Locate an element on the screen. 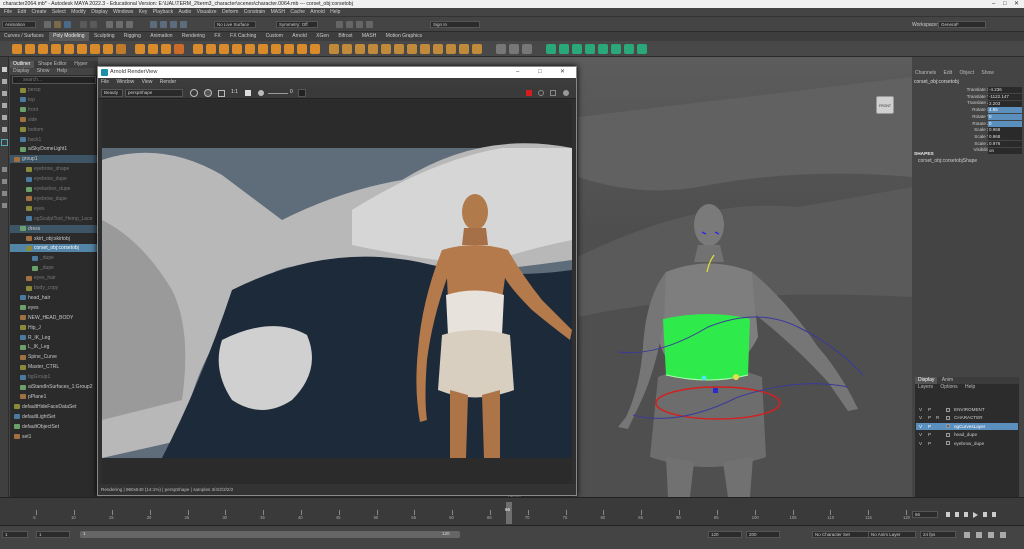 The height and width of the screenshot is (549, 1024). shelf-tab-rigging: Rigging is located at coordinates (132, 36).